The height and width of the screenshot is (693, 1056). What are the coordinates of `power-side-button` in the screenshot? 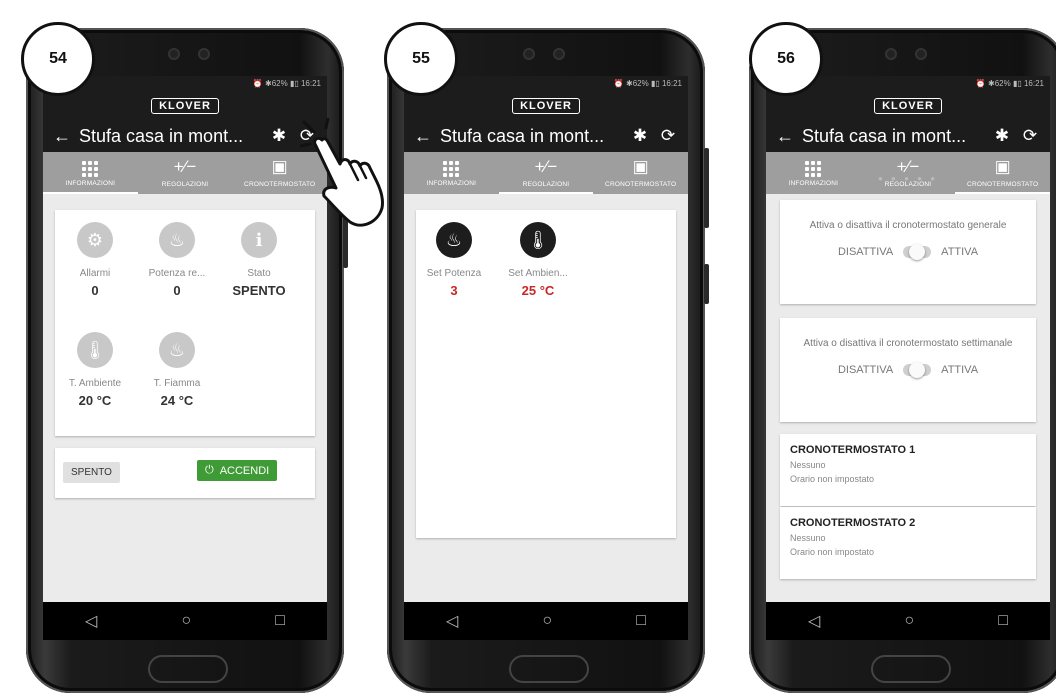 It's located at (706, 284).